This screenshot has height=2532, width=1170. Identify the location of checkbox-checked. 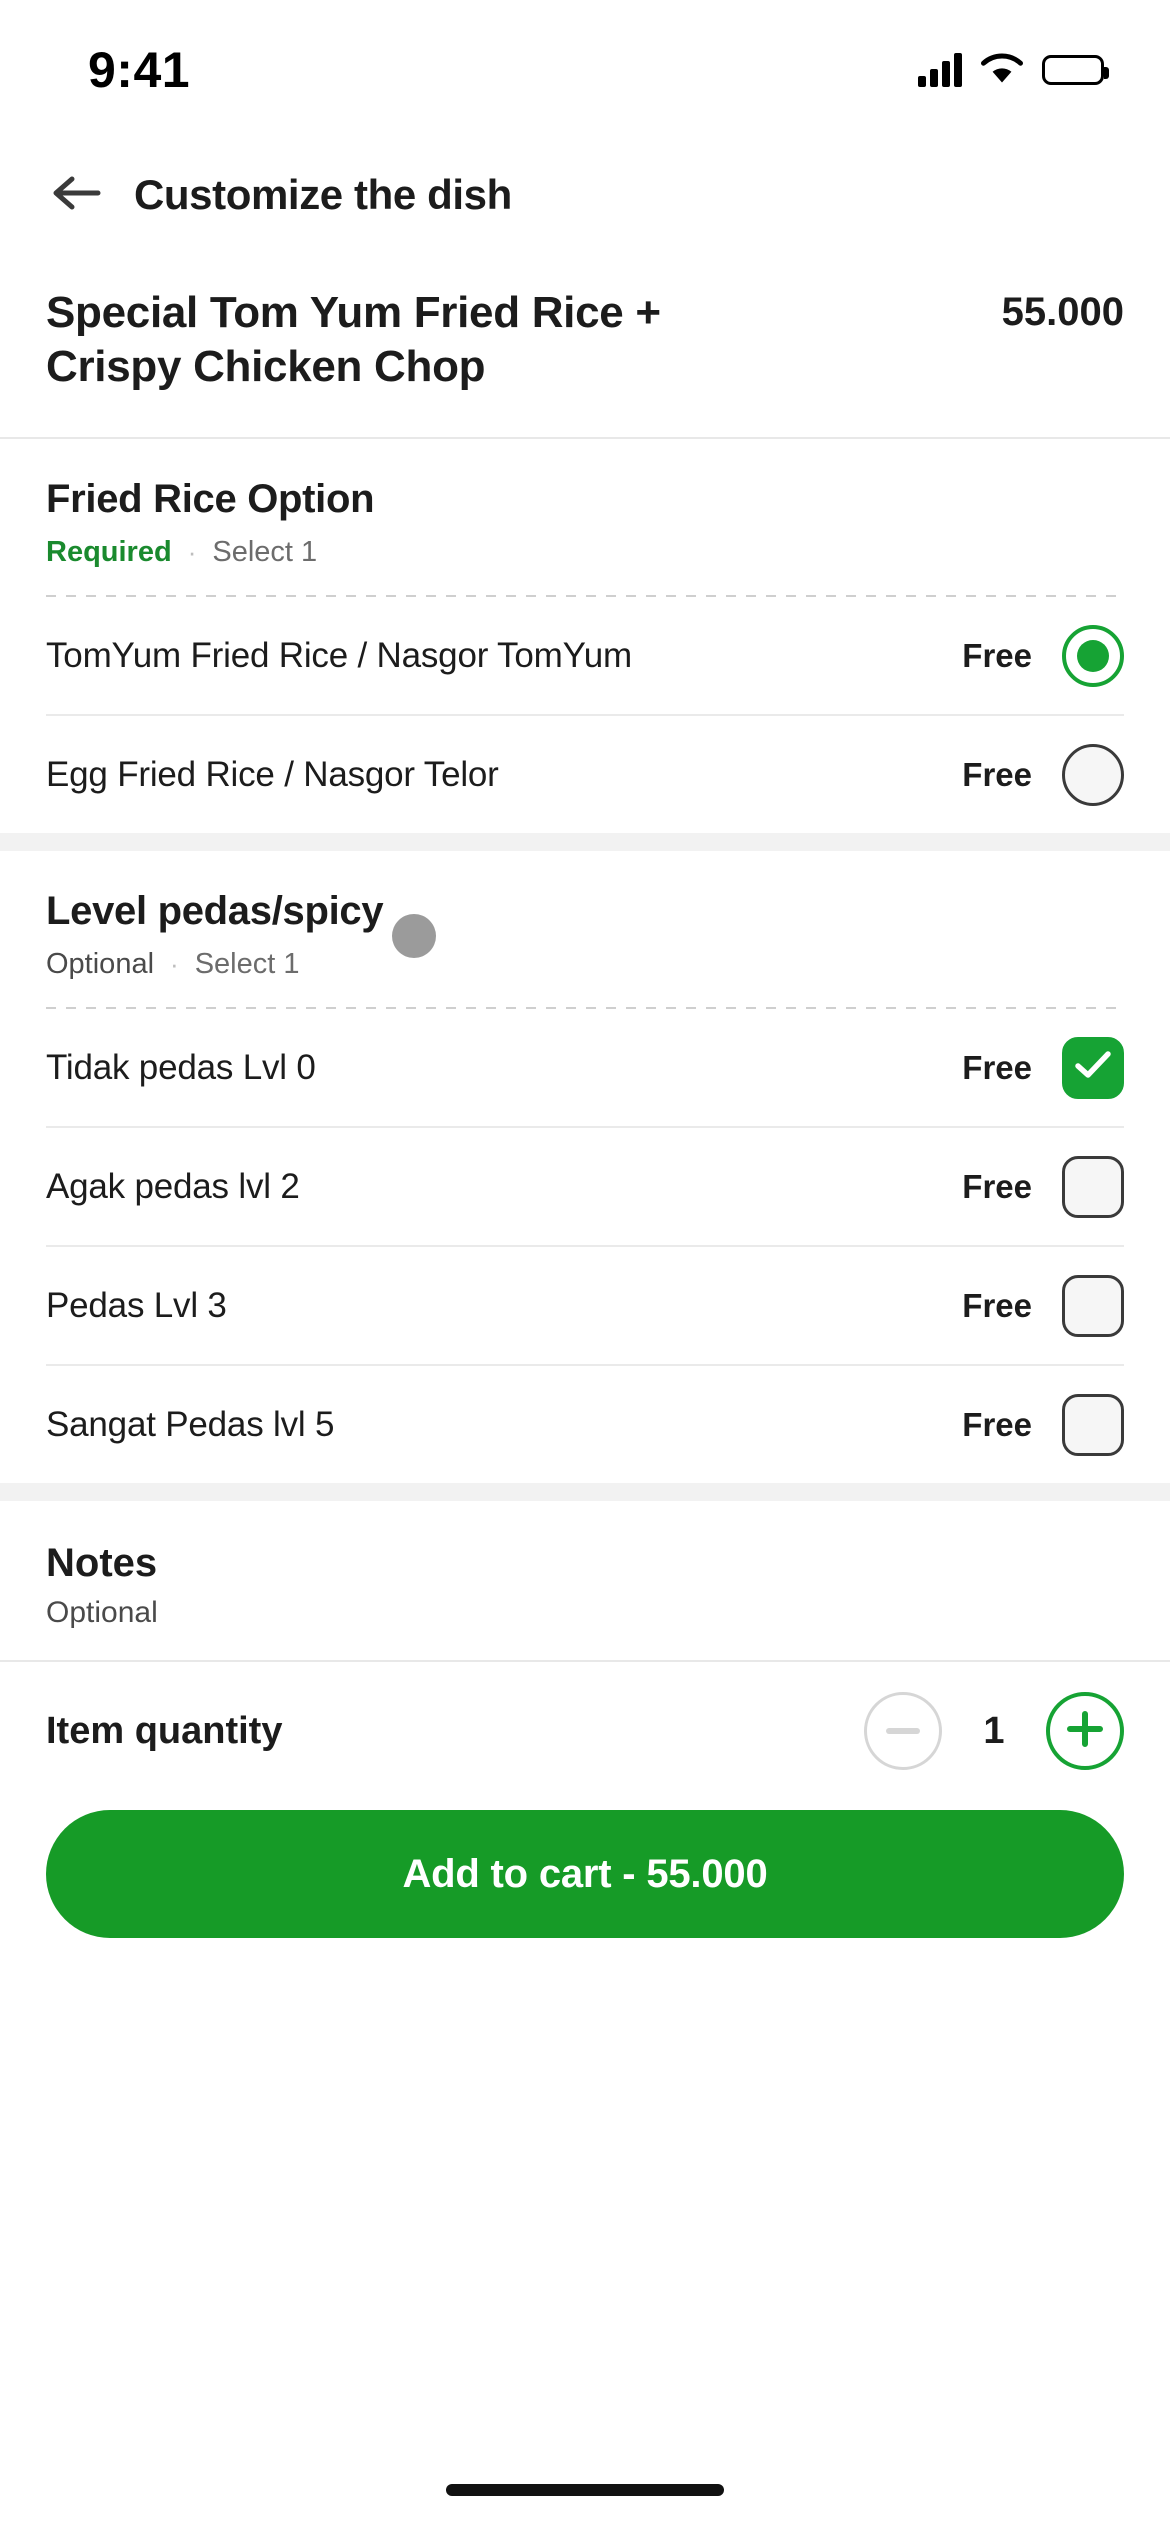
(1093, 1067).